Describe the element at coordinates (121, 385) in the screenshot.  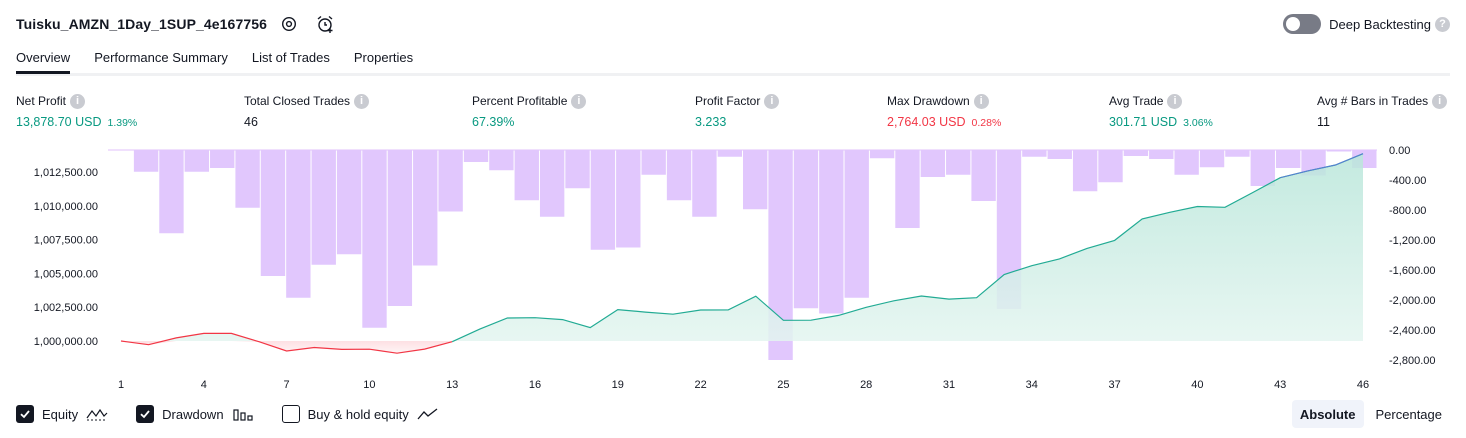
I see `x-axis-tick: 1` at that location.